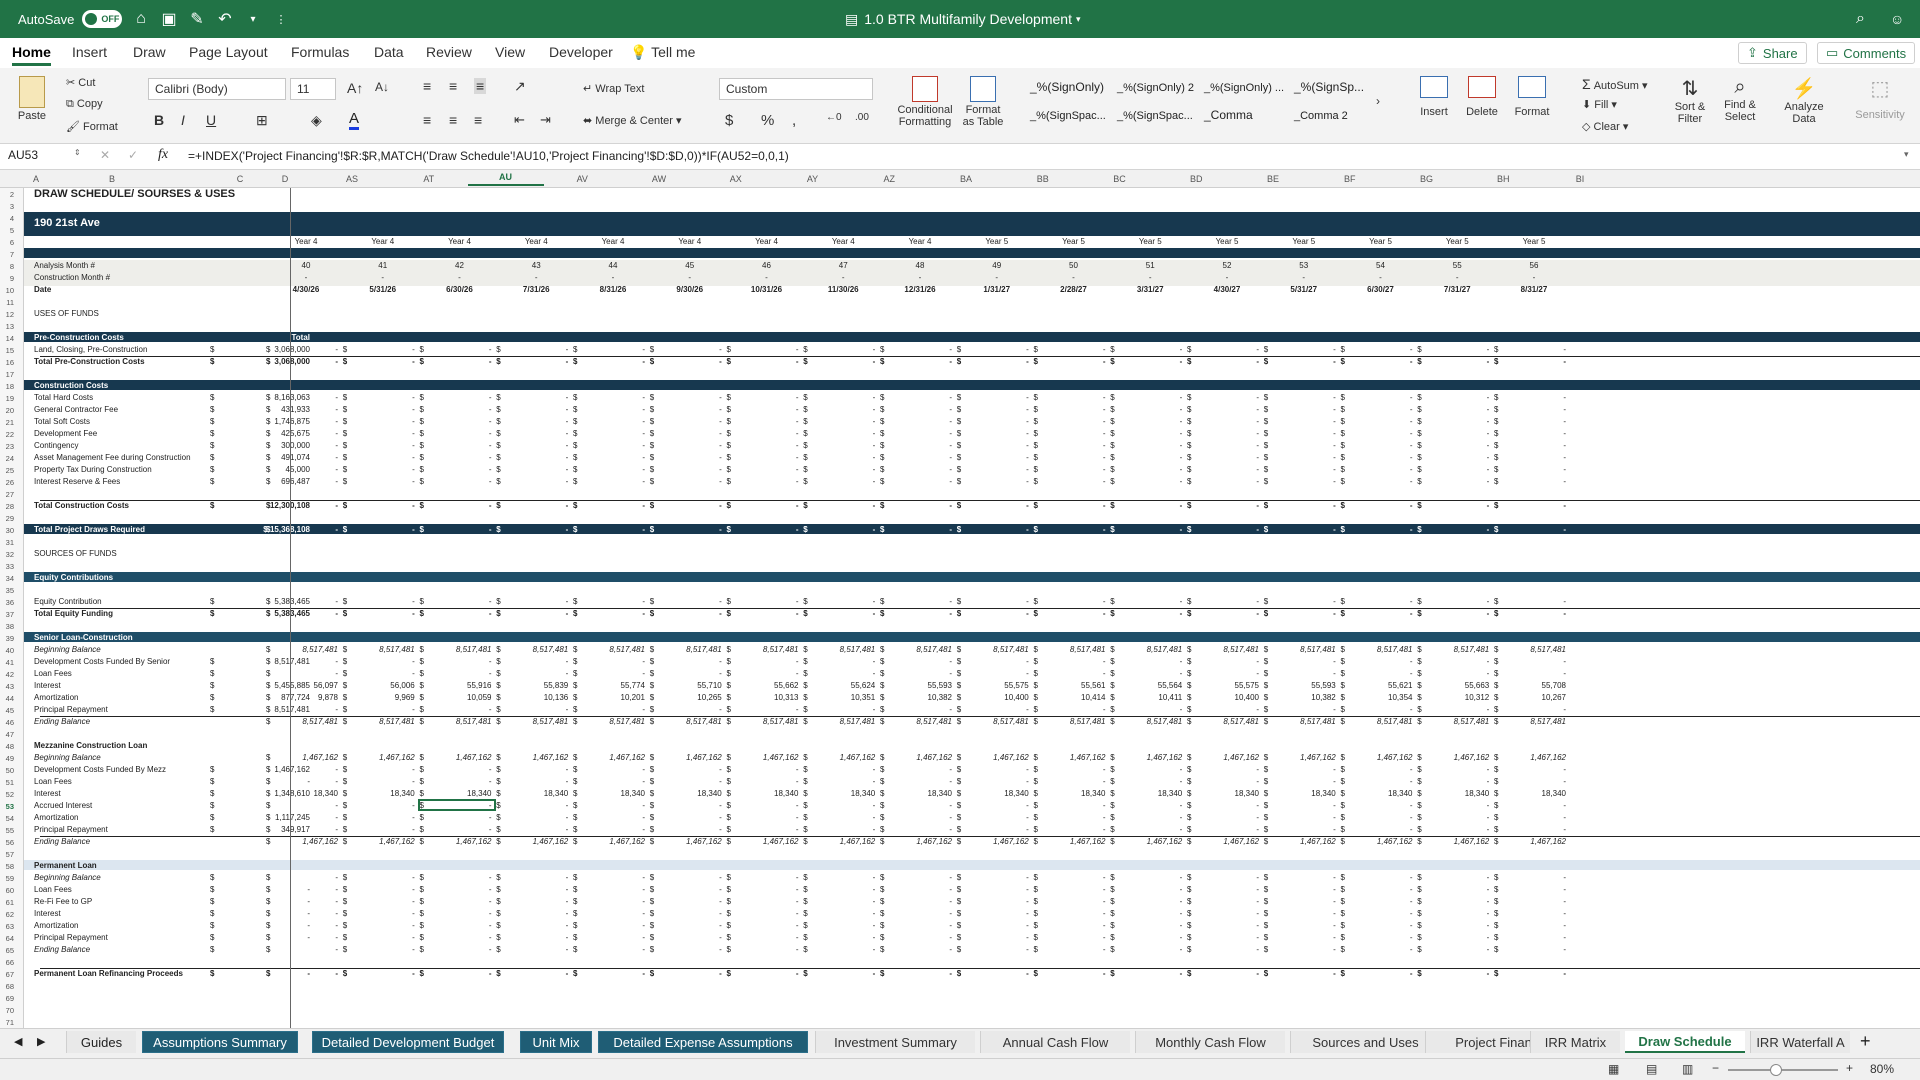  I want to click on italic-button: I, so click(183, 120).